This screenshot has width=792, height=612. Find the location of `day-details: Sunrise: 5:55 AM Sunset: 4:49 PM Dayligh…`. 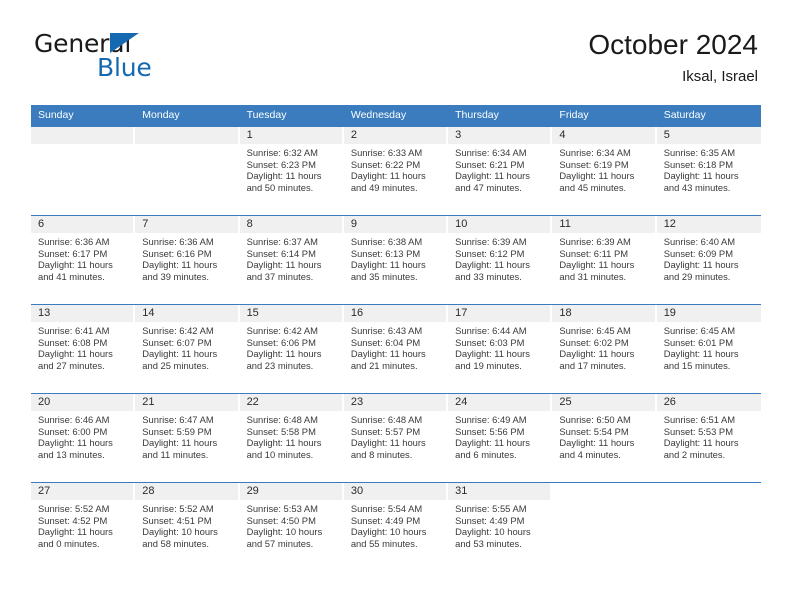

day-details: Sunrise: 5:55 AM Sunset: 4:49 PM Dayligh… is located at coordinates (499, 524).